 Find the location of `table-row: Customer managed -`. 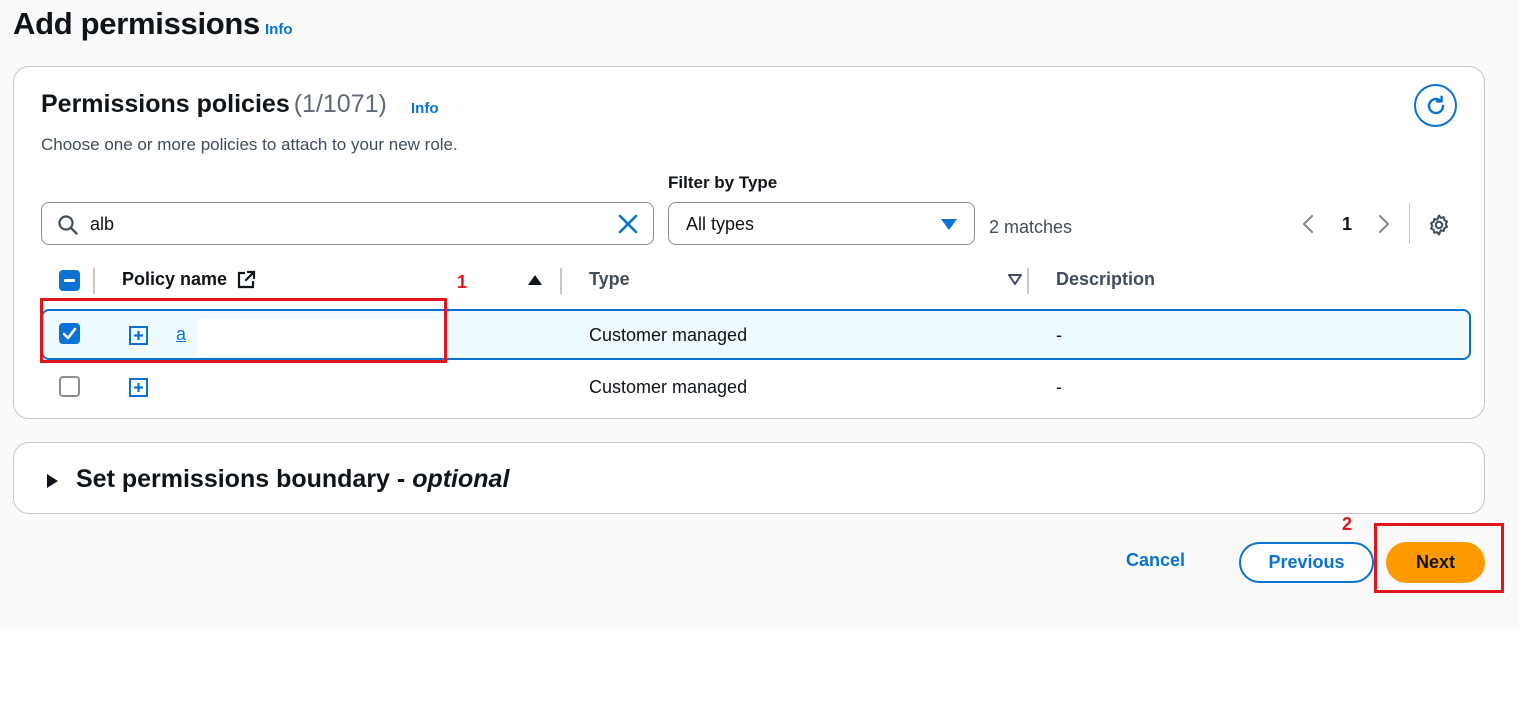

table-row: Customer managed - is located at coordinates (756, 387).